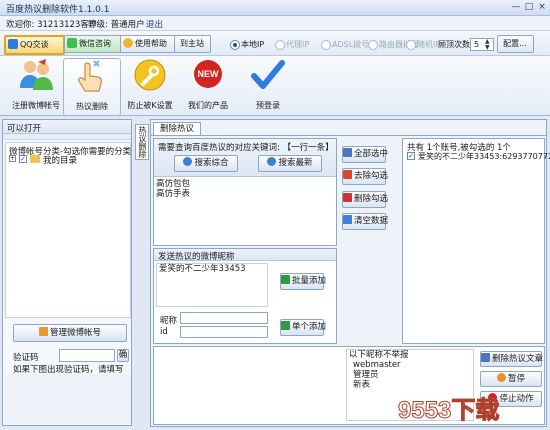  Describe the element at coordinates (268, 74) in the screenshot. I see `checkmark-icon` at that location.